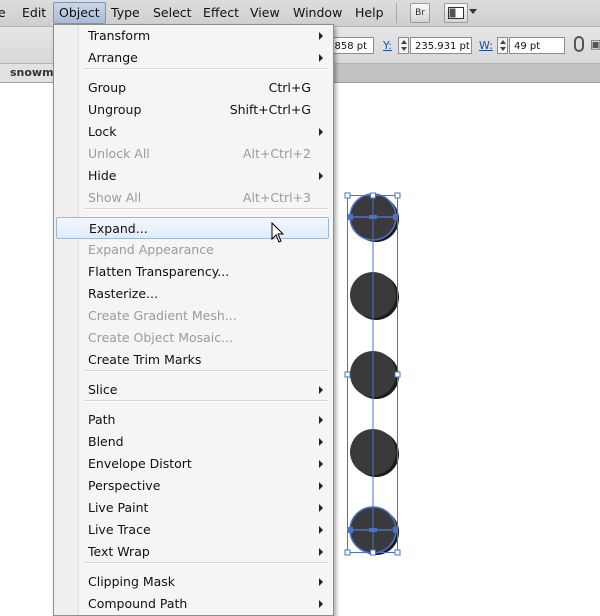  What do you see at coordinates (387, 45) in the screenshot?
I see `y-label: Y:` at bounding box center [387, 45].